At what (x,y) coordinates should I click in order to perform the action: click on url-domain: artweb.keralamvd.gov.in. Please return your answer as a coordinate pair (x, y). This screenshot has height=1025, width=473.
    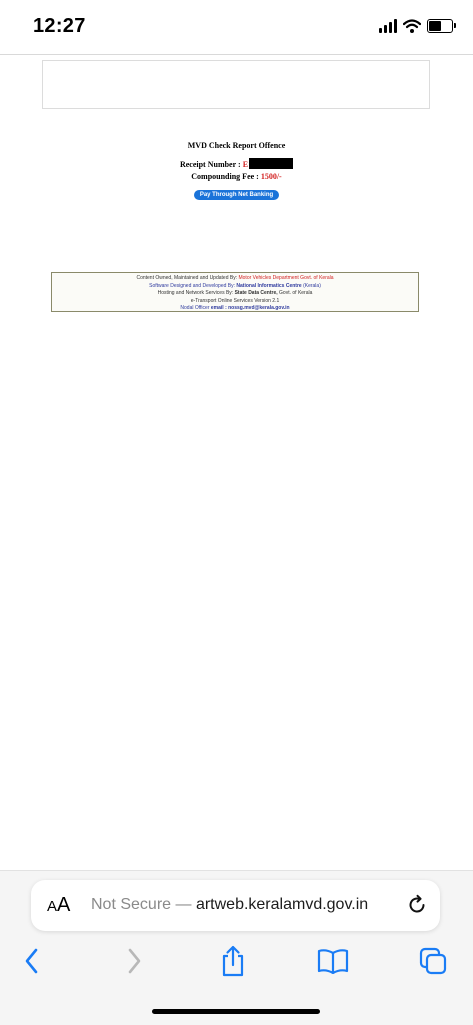
    Looking at the image, I should click on (282, 904).